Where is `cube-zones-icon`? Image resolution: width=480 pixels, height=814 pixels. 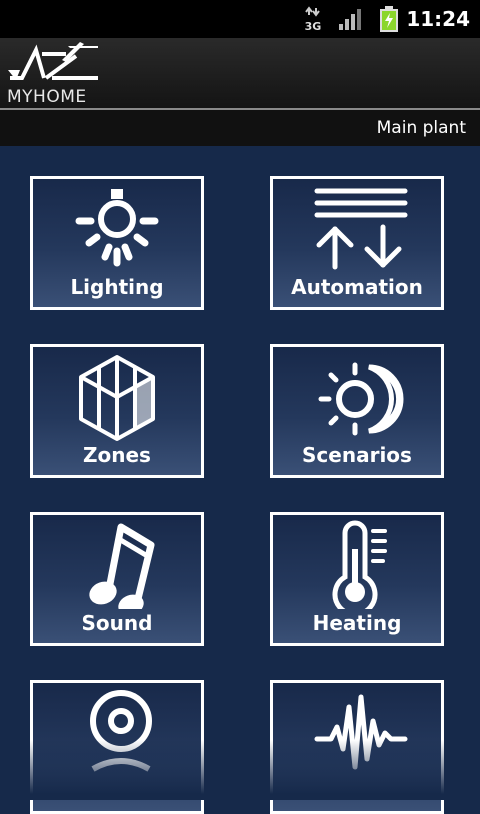
cube-zones-icon is located at coordinates (117, 398).